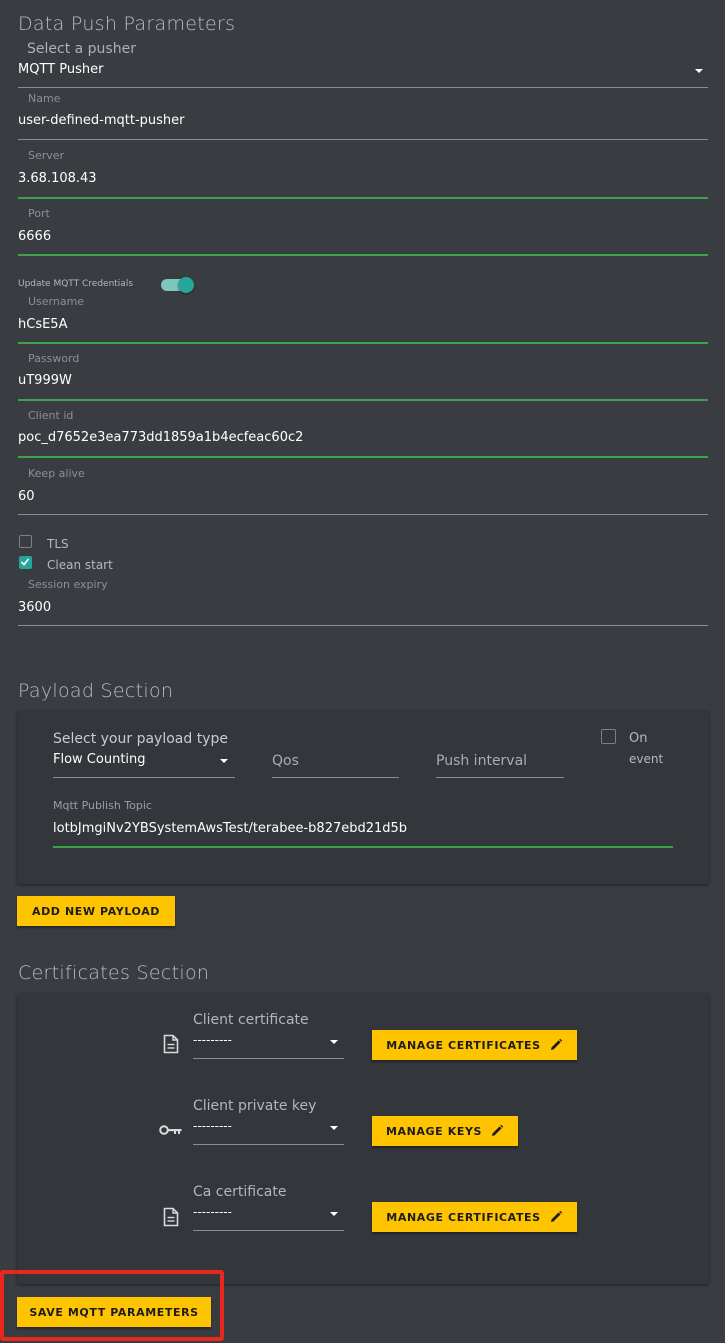  I want to click on name-underline, so click(363, 139).